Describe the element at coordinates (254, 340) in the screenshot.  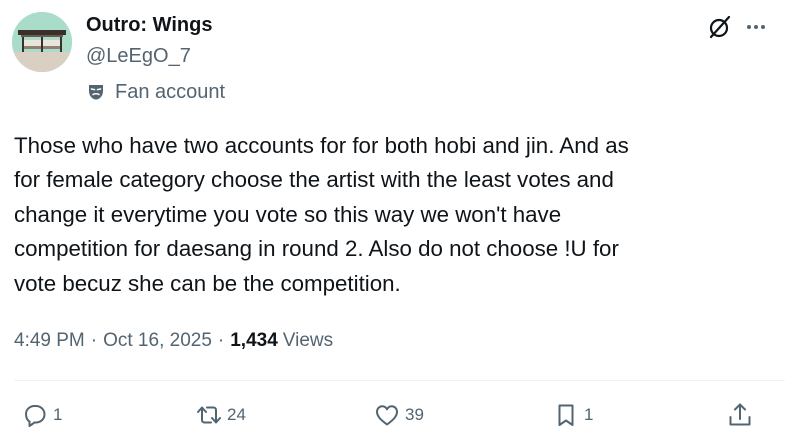
I see `views-count: 1,434` at that location.